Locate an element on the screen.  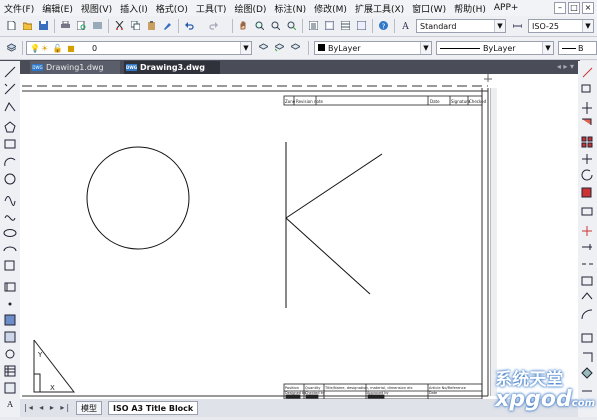
layers-icon is located at coordinates (11, 47).